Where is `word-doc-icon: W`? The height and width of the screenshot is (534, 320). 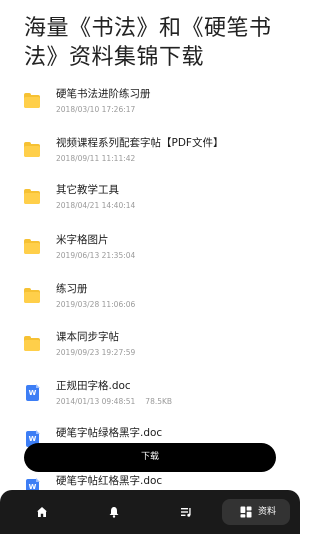
word-doc-icon: W is located at coordinates (32, 392).